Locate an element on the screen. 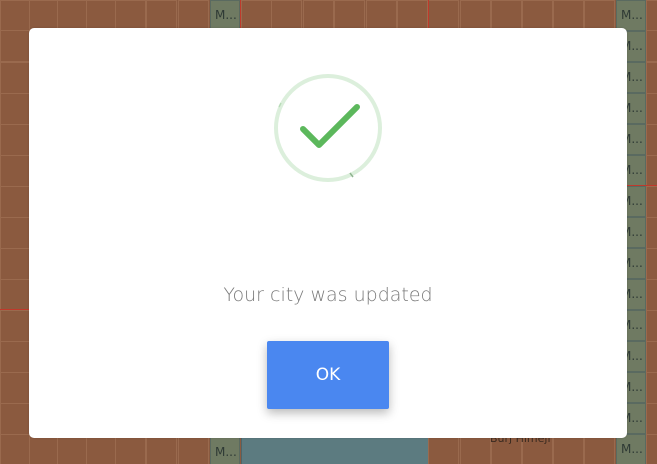 The width and height of the screenshot is (657, 464). ok-button: OK is located at coordinates (328, 375).